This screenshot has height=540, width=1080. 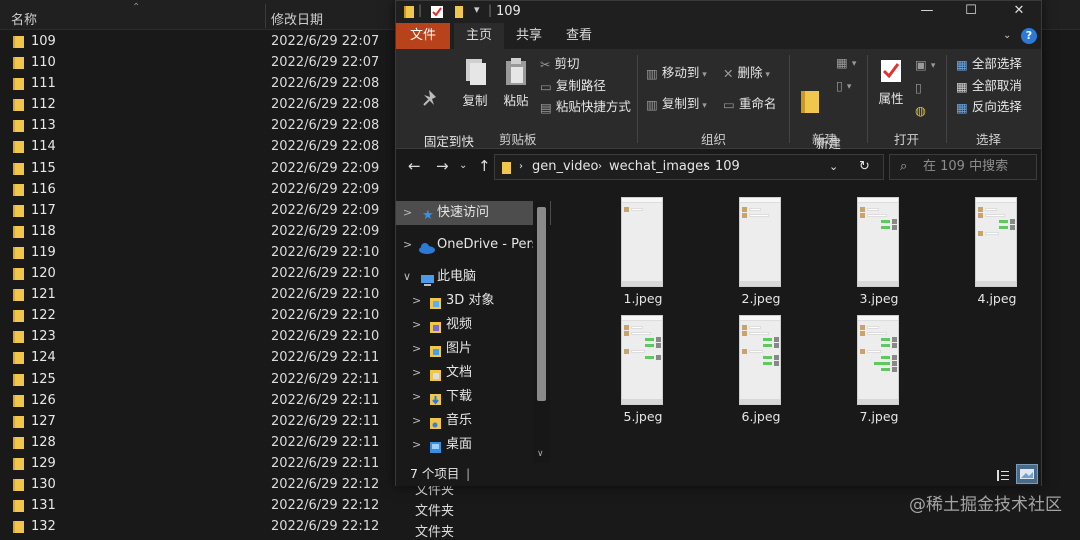 I want to click on delete-button: ✕ 删除 ▾, so click(x=746, y=74).